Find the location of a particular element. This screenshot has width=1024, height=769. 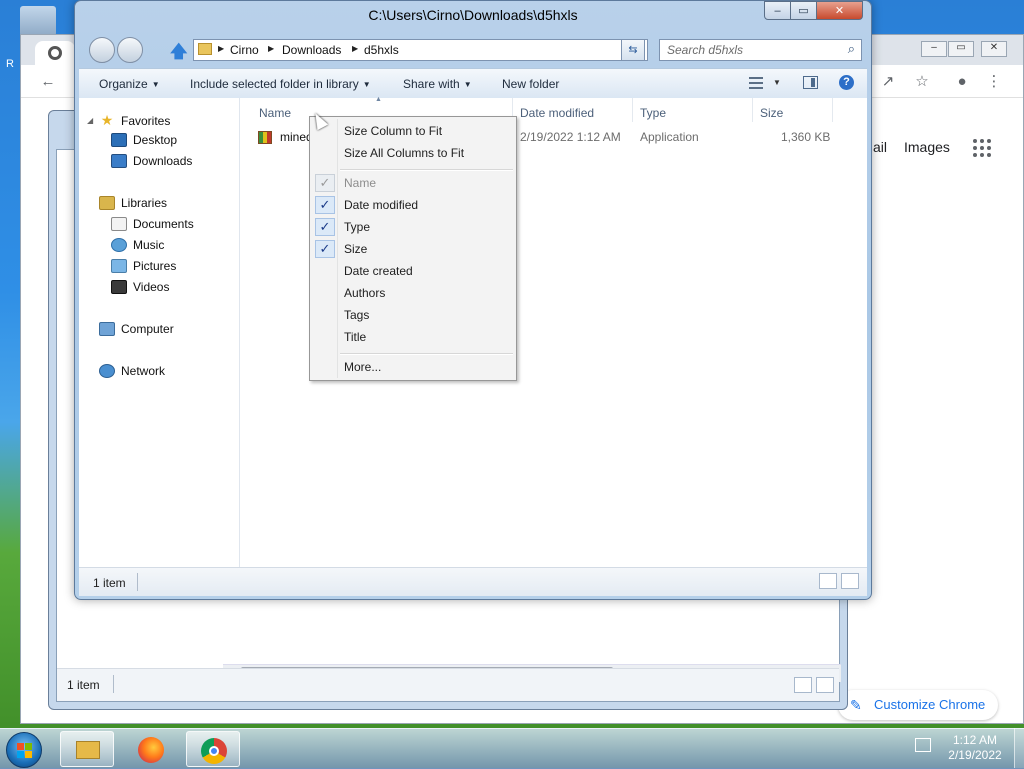

chrome-minimize-button: – is located at coordinates (934, 49).